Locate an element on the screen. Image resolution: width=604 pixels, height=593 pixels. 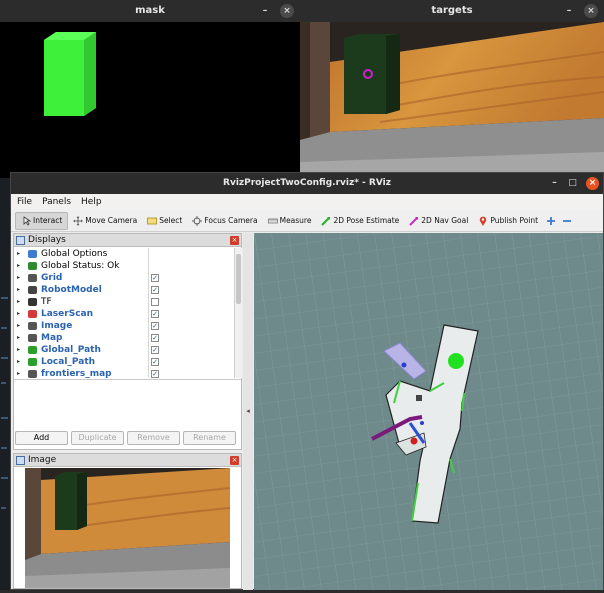
displays-scrollbar is located at coordinates (238, 313).